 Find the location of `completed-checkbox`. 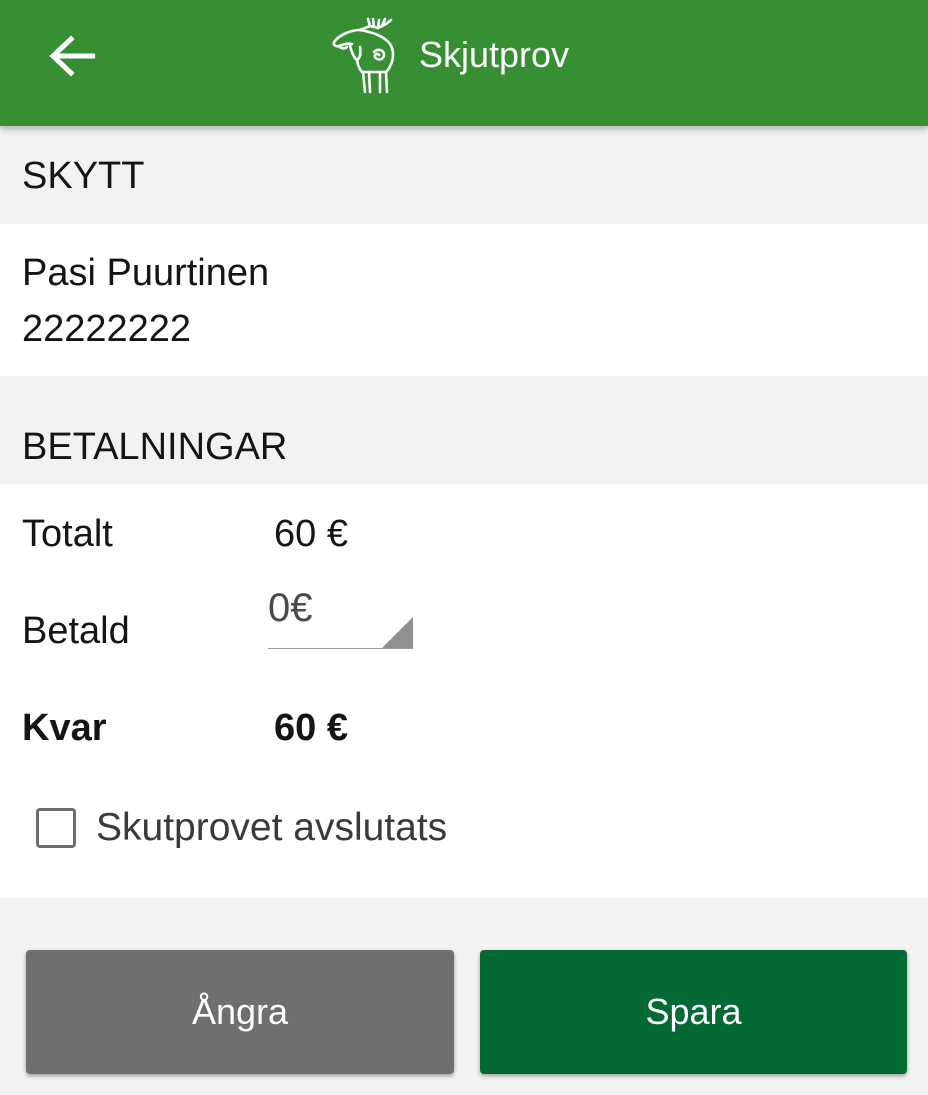

completed-checkbox is located at coordinates (56, 828).